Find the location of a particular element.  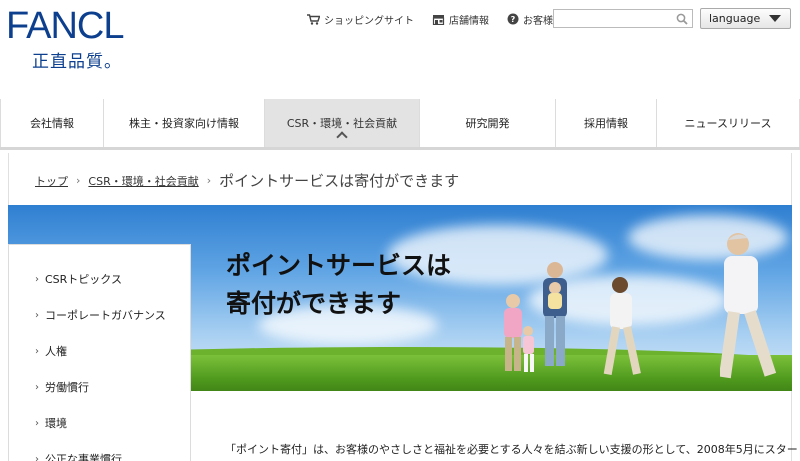

side-menu-corporate-governance: › コーポレートガバナンス is located at coordinates (99, 315).